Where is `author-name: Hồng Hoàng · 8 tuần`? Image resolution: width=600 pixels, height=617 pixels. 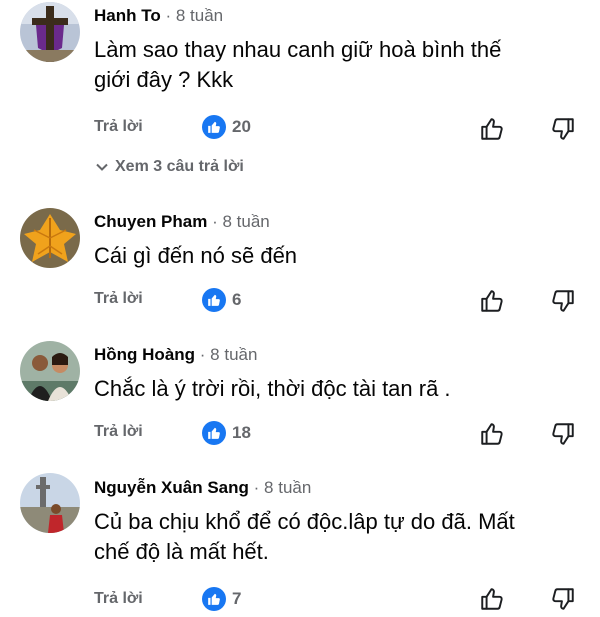
author-name: Hồng Hoàng · 8 tuần is located at coordinates (175, 355).